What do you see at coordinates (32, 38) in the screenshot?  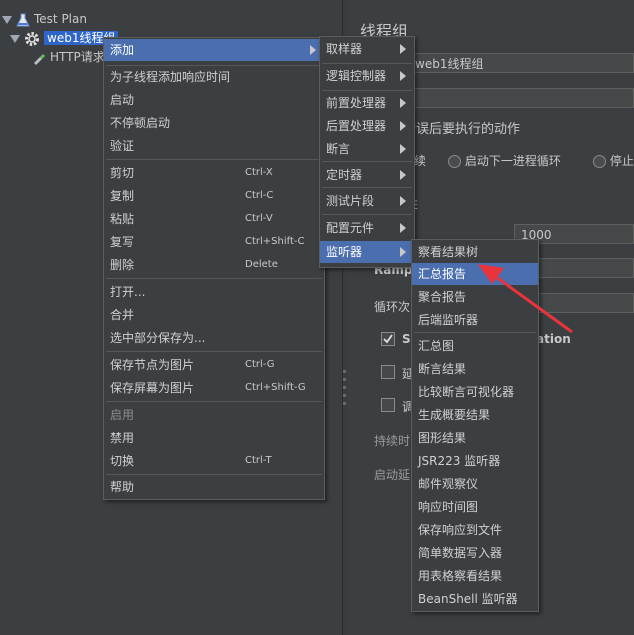 I see `gear-icon` at bounding box center [32, 38].